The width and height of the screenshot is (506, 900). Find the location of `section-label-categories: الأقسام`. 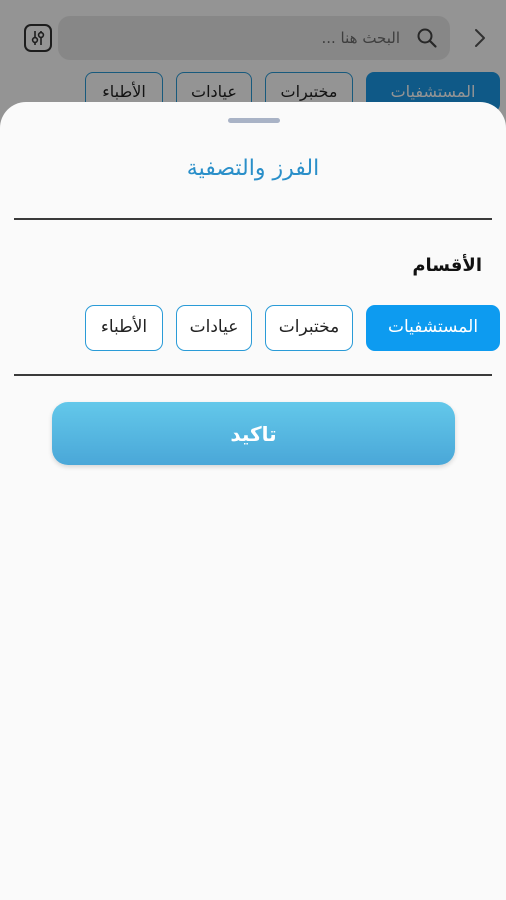

section-label-categories: الأقسام is located at coordinates (447, 265).